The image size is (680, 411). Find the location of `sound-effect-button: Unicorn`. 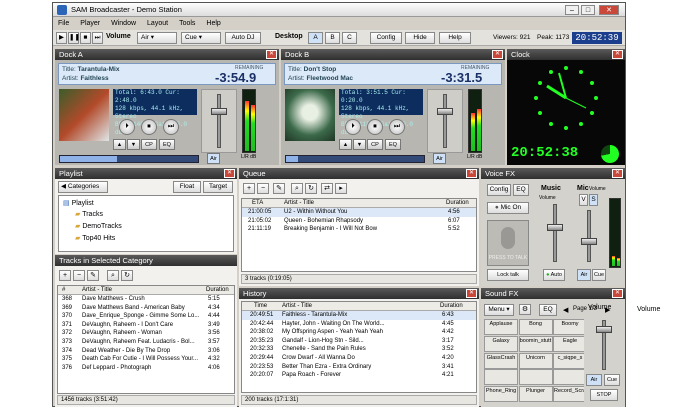

sound-effect-button: Unicorn is located at coordinates (535, 360).